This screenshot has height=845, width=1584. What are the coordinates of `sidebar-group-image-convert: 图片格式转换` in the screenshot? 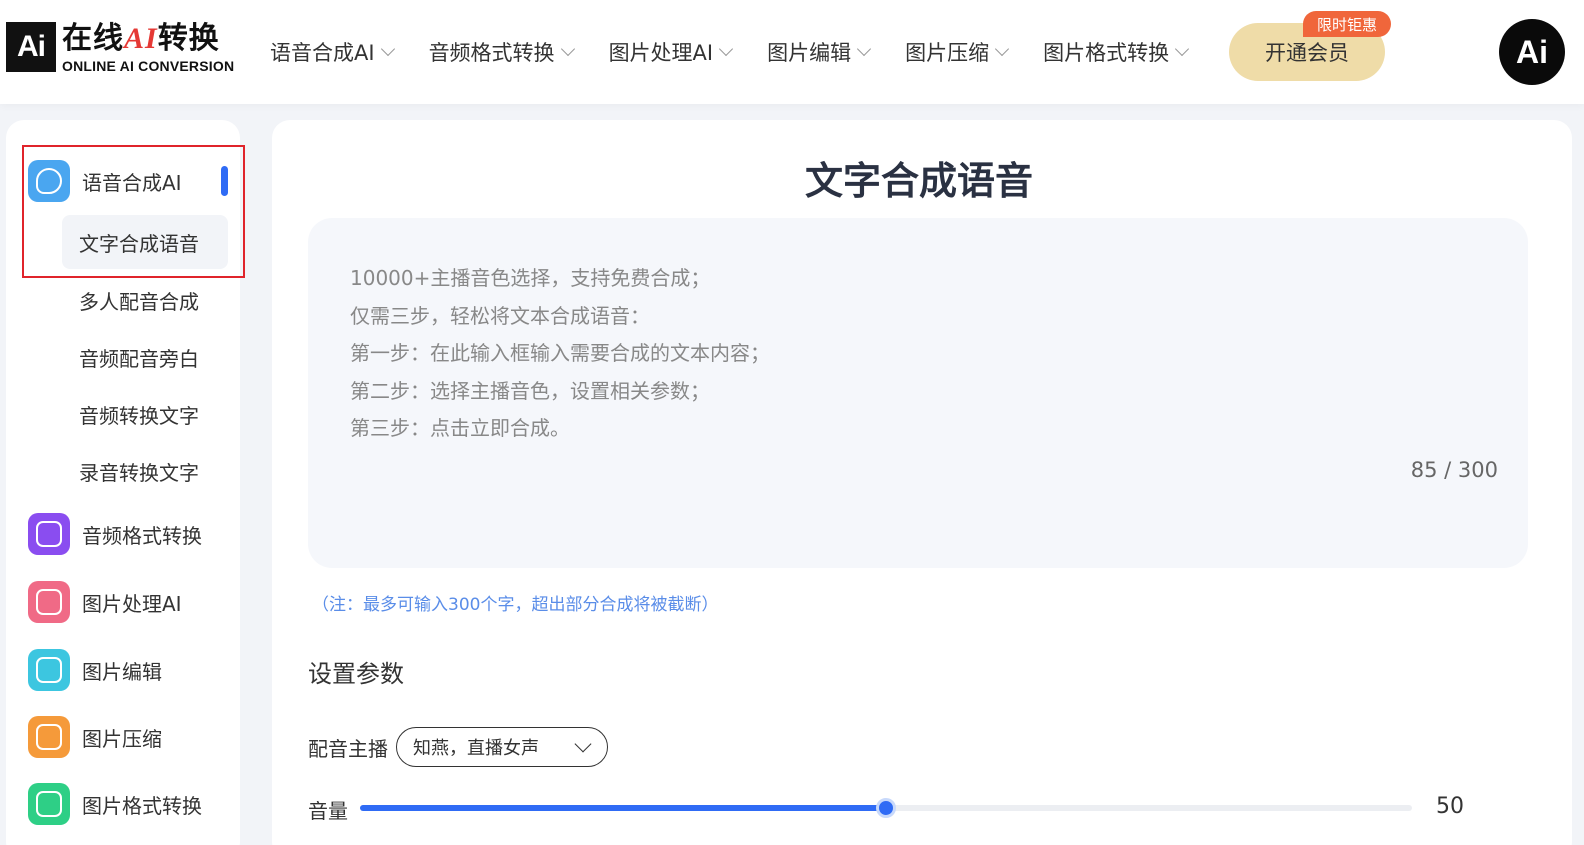 It's located at (115, 804).